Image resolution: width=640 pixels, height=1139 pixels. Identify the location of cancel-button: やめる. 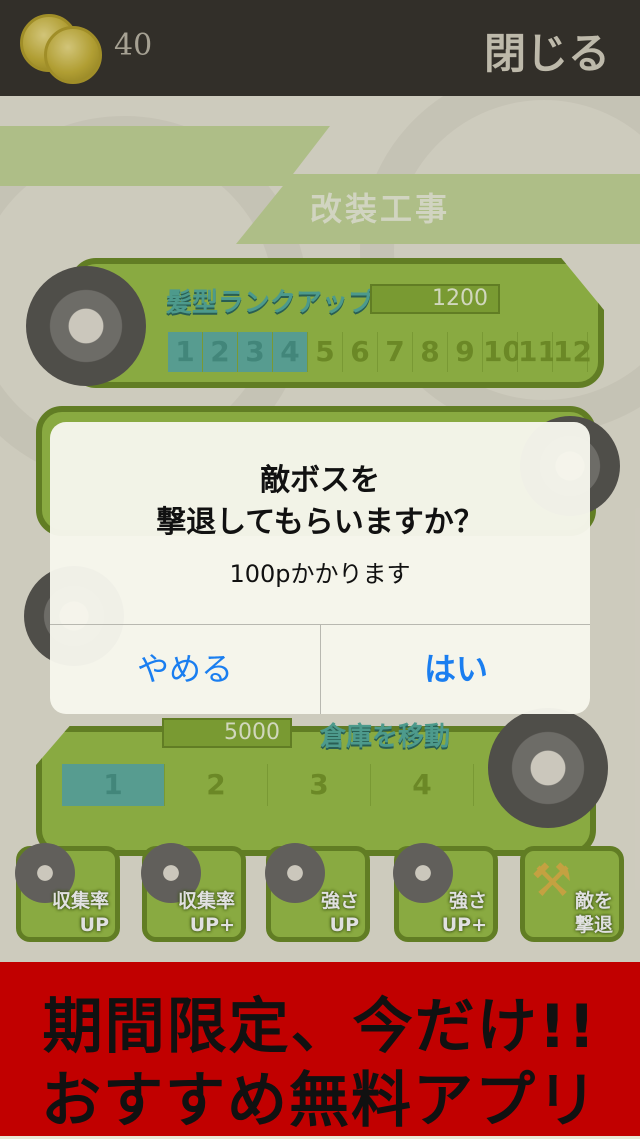
(185, 669).